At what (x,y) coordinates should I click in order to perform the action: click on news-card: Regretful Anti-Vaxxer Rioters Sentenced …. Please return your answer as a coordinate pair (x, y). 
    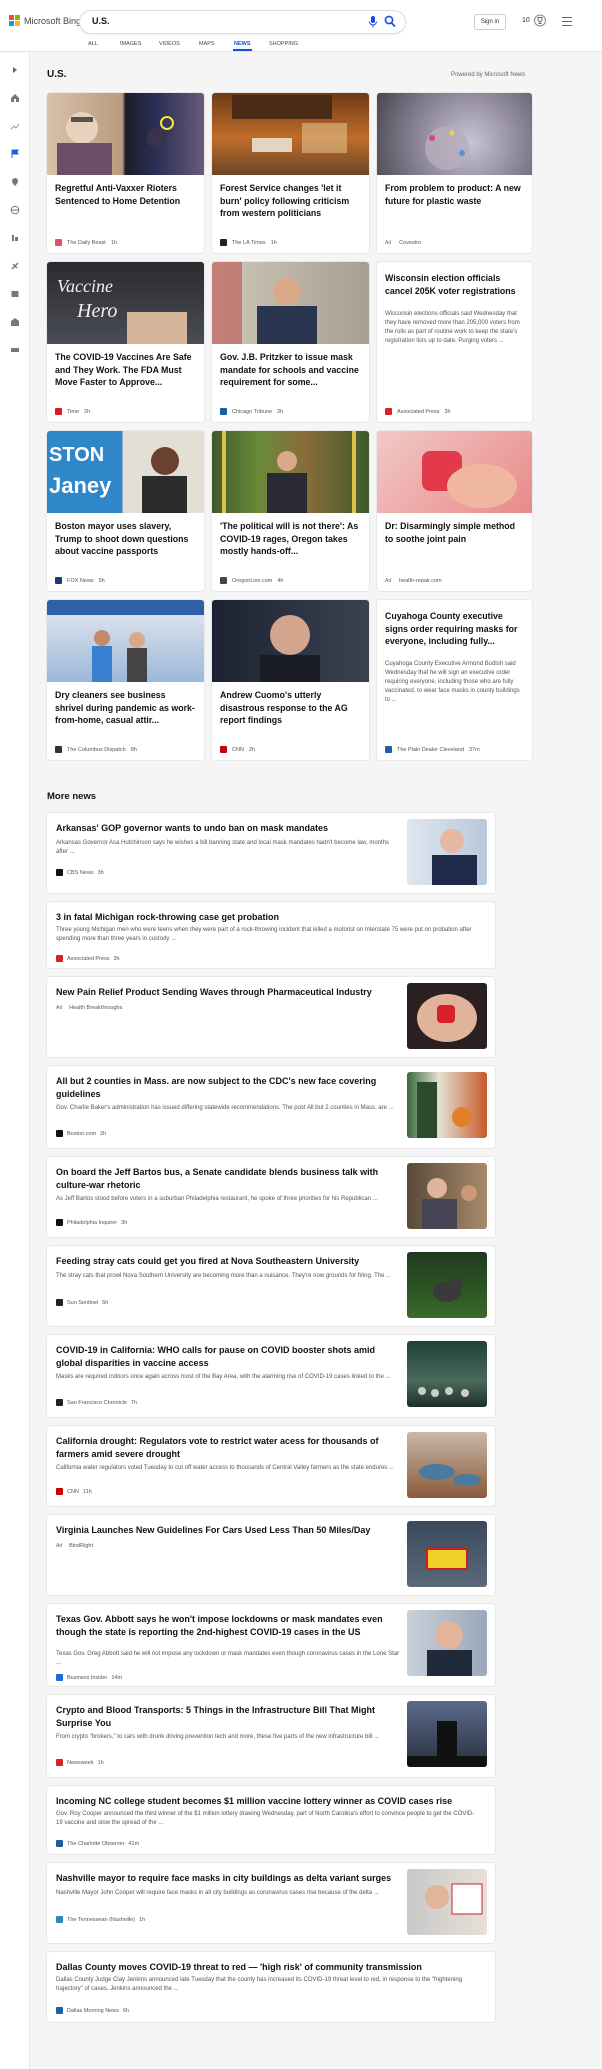
    Looking at the image, I should click on (125, 173).